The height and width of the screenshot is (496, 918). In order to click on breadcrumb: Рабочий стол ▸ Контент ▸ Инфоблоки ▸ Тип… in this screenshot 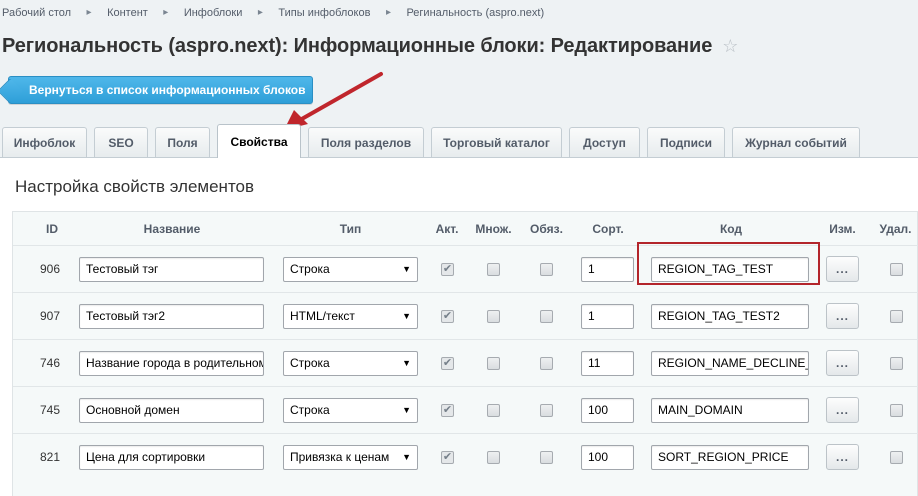, I will do `click(273, 13)`.